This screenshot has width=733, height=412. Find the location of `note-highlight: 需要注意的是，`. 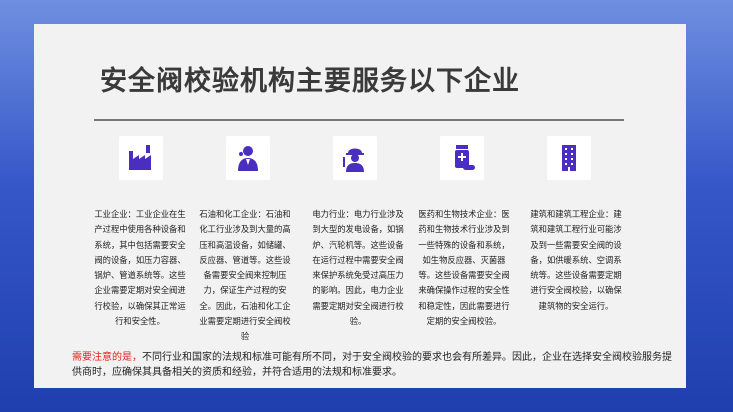

note-highlight: 需要注意的是， is located at coordinates (107, 357).